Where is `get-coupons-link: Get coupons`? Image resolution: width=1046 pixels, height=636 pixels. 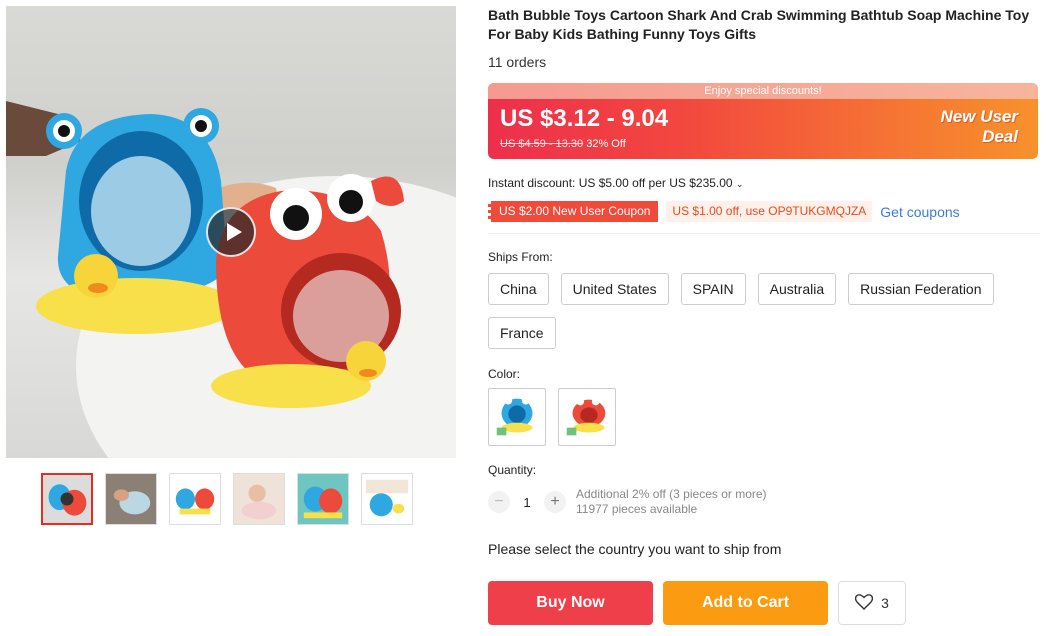 get-coupons-link: Get coupons is located at coordinates (919, 212).